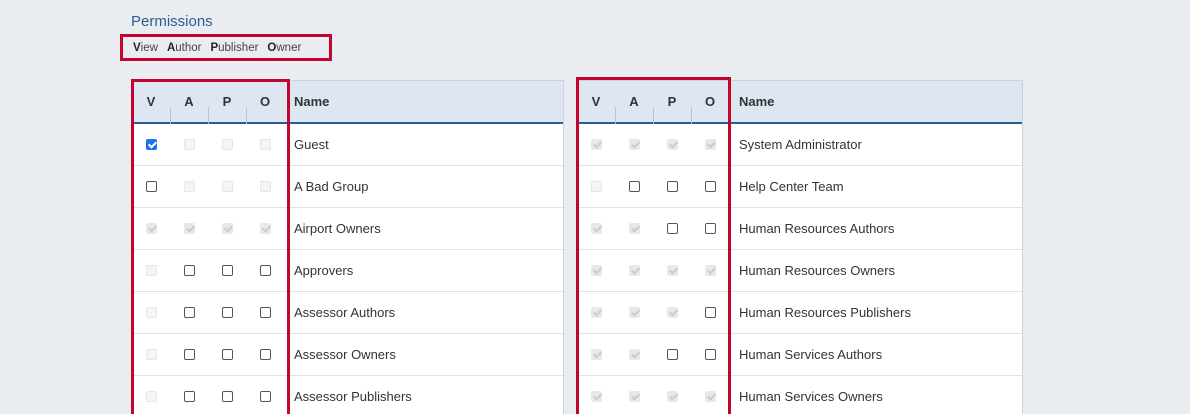 This screenshot has width=1190, height=414. I want to click on group-name: Human Resources Owners, so click(817, 270).